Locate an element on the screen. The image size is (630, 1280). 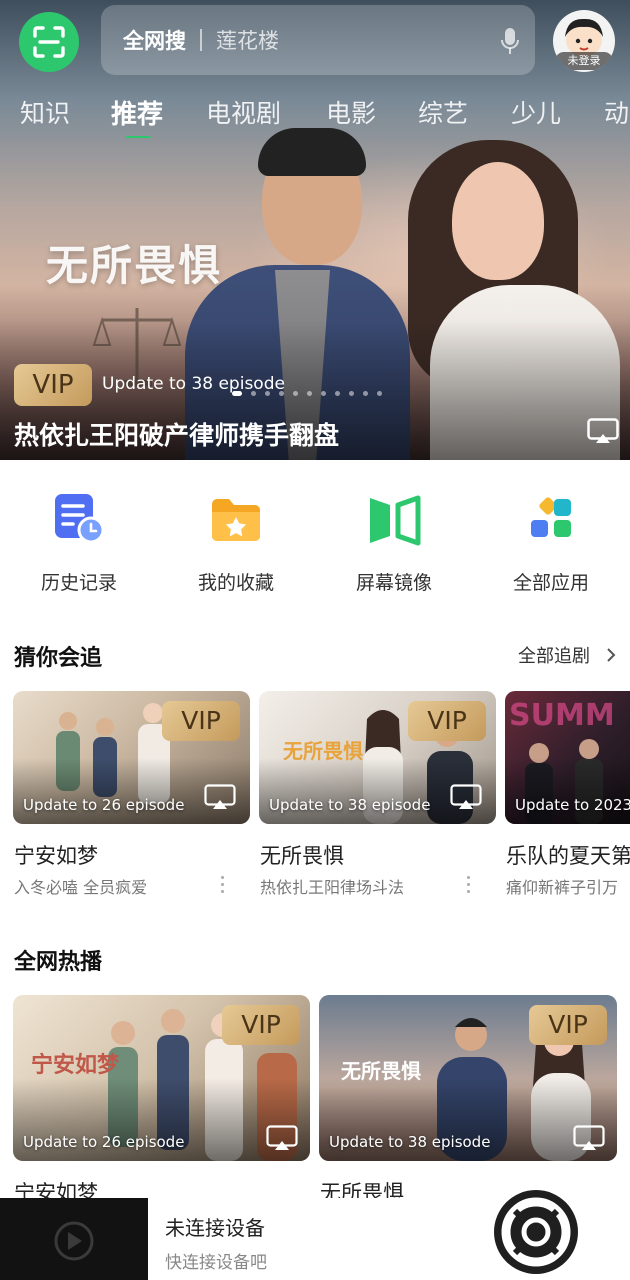
chevron-right-icon is located at coordinates (611, 655).